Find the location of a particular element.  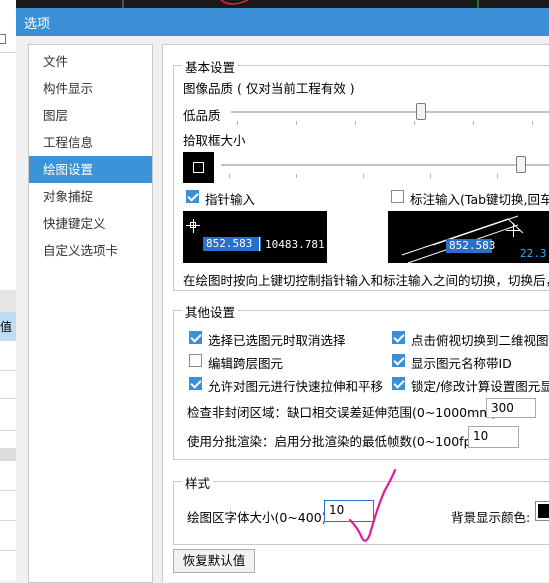

restore-defaults-button: 恢复默认值 is located at coordinates (214, 561).